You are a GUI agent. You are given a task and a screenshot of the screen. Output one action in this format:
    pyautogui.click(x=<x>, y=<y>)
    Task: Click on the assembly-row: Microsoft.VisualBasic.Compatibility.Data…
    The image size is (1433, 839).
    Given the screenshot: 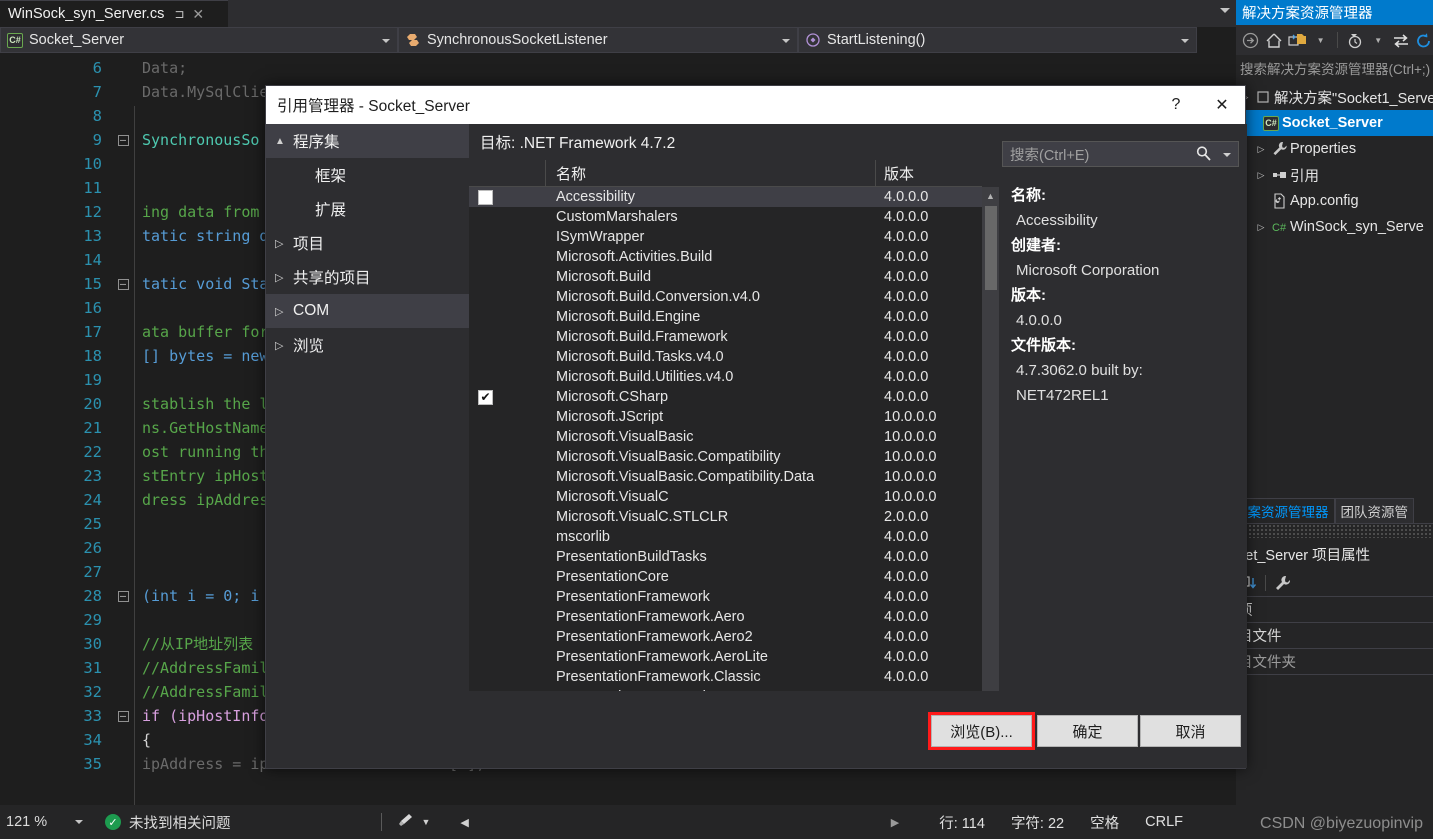 What is the action you would take?
    pyautogui.click(x=725, y=477)
    